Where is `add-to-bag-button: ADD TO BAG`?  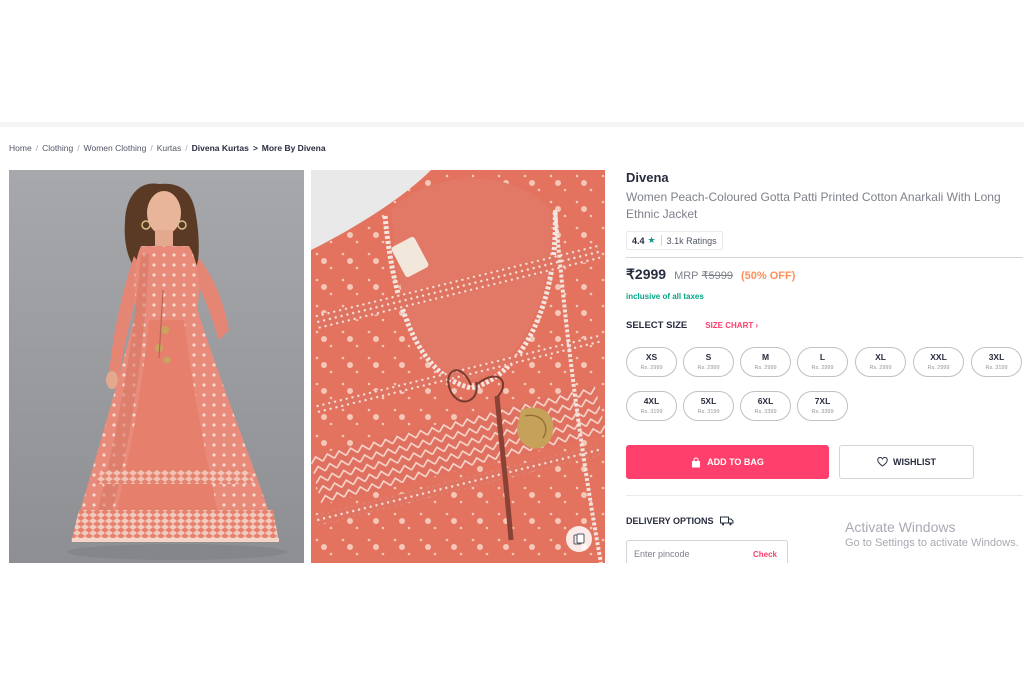 add-to-bag-button: ADD TO BAG is located at coordinates (727, 462).